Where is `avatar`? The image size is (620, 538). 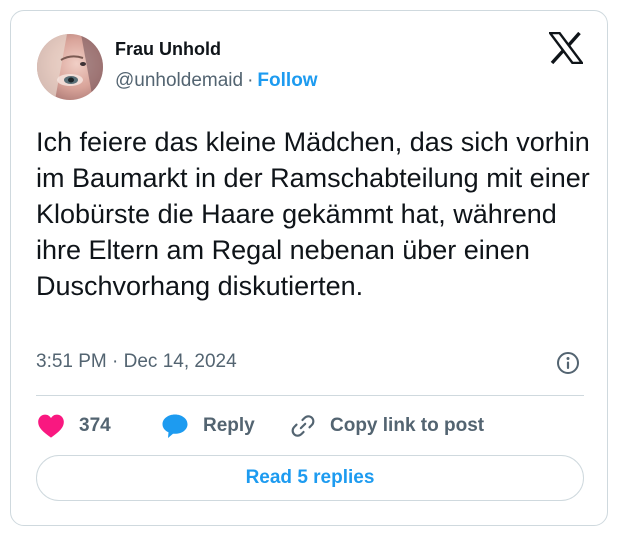 avatar is located at coordinates (70, 67).